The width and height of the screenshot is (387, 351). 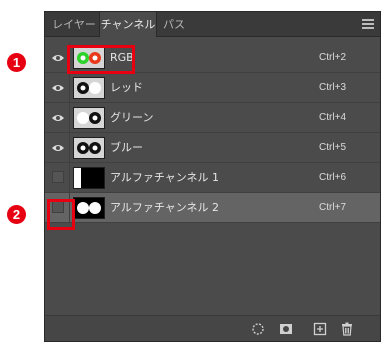 I want to click on callout-box-alpha2-visibility, so click(x=61, y=214).